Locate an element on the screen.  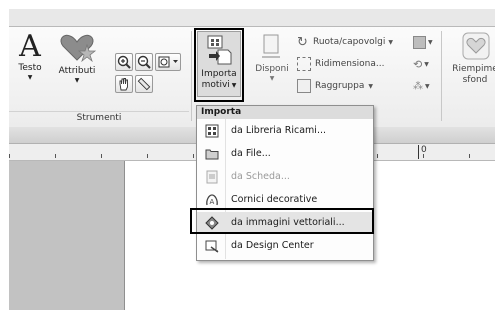
svg-text: A is located at coordinates (212, 202).